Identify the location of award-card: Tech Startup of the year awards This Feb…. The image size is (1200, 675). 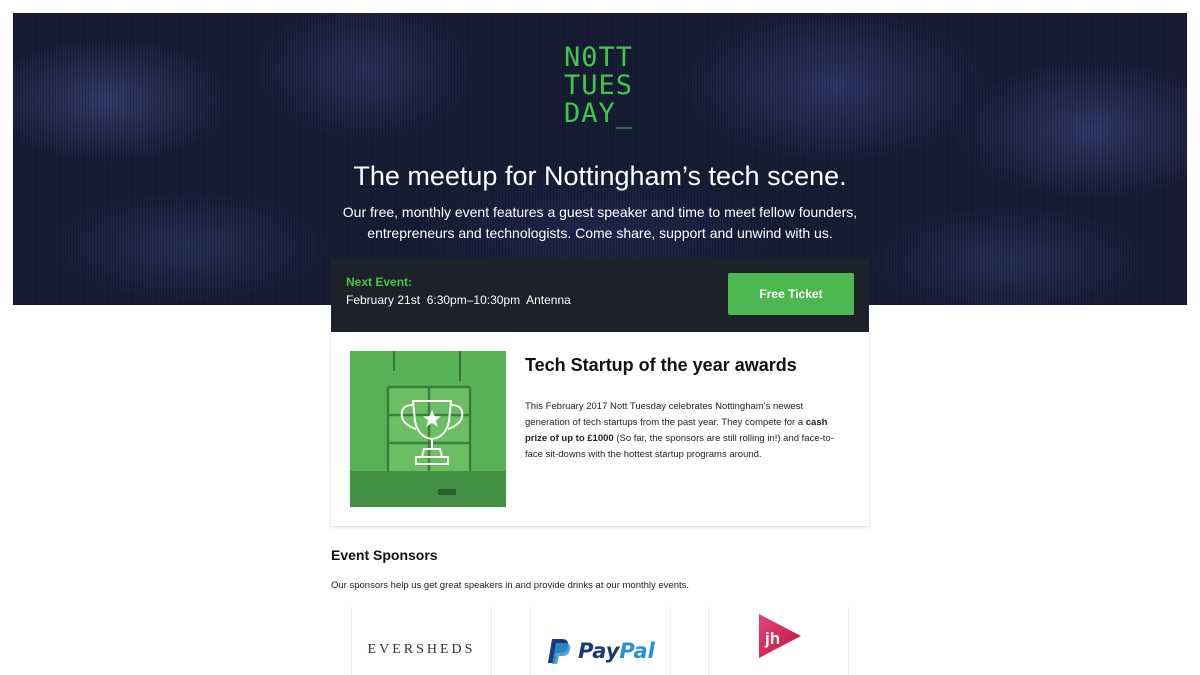
(600, 429).